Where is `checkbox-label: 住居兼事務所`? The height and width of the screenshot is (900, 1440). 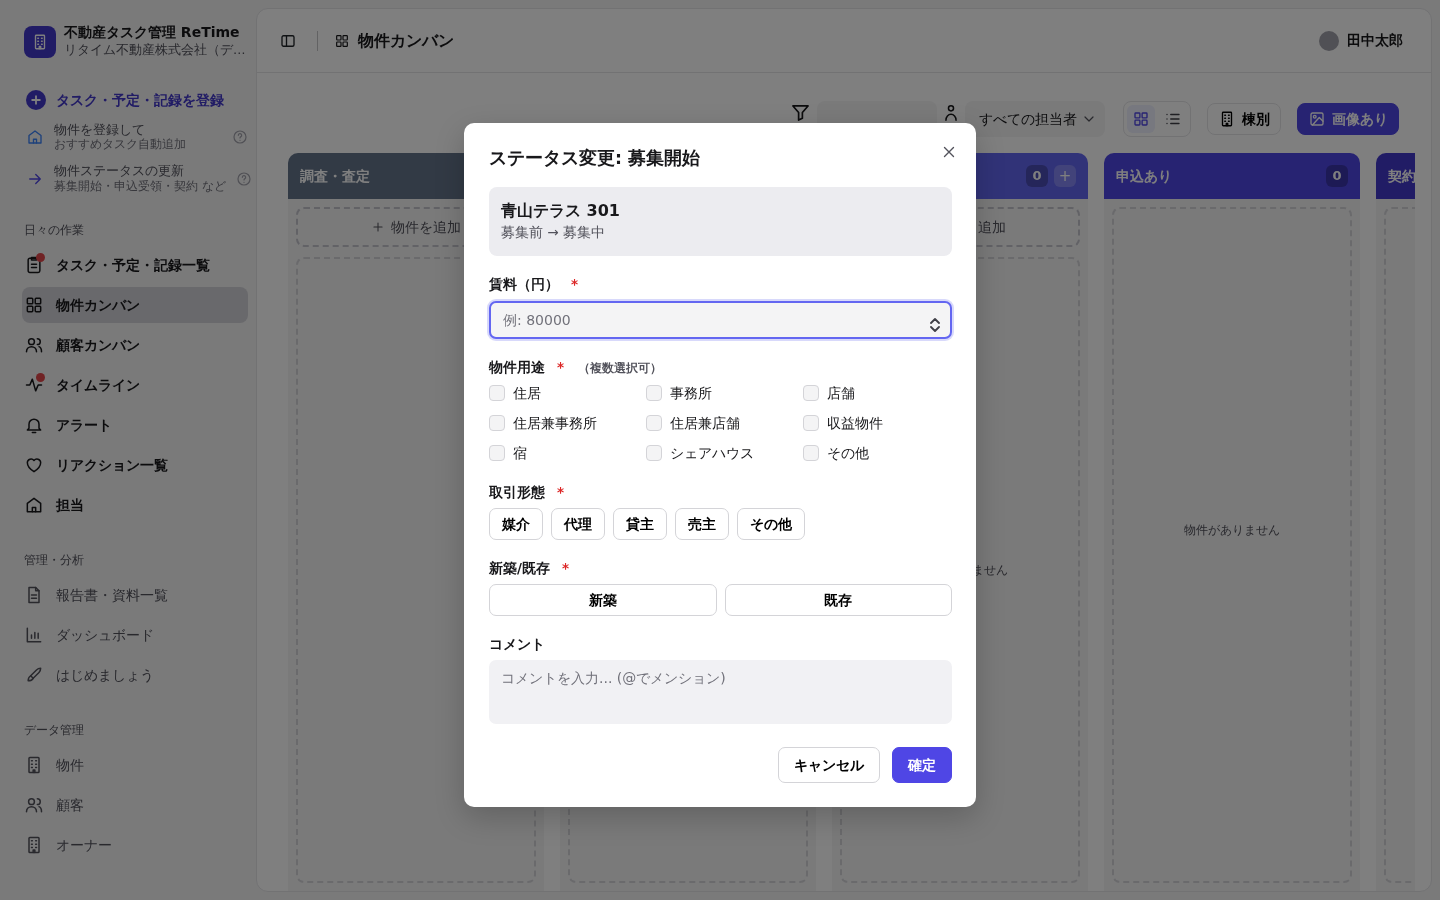
checkbox-label: 住居兼事務所 is located at coordinates (555, 424).